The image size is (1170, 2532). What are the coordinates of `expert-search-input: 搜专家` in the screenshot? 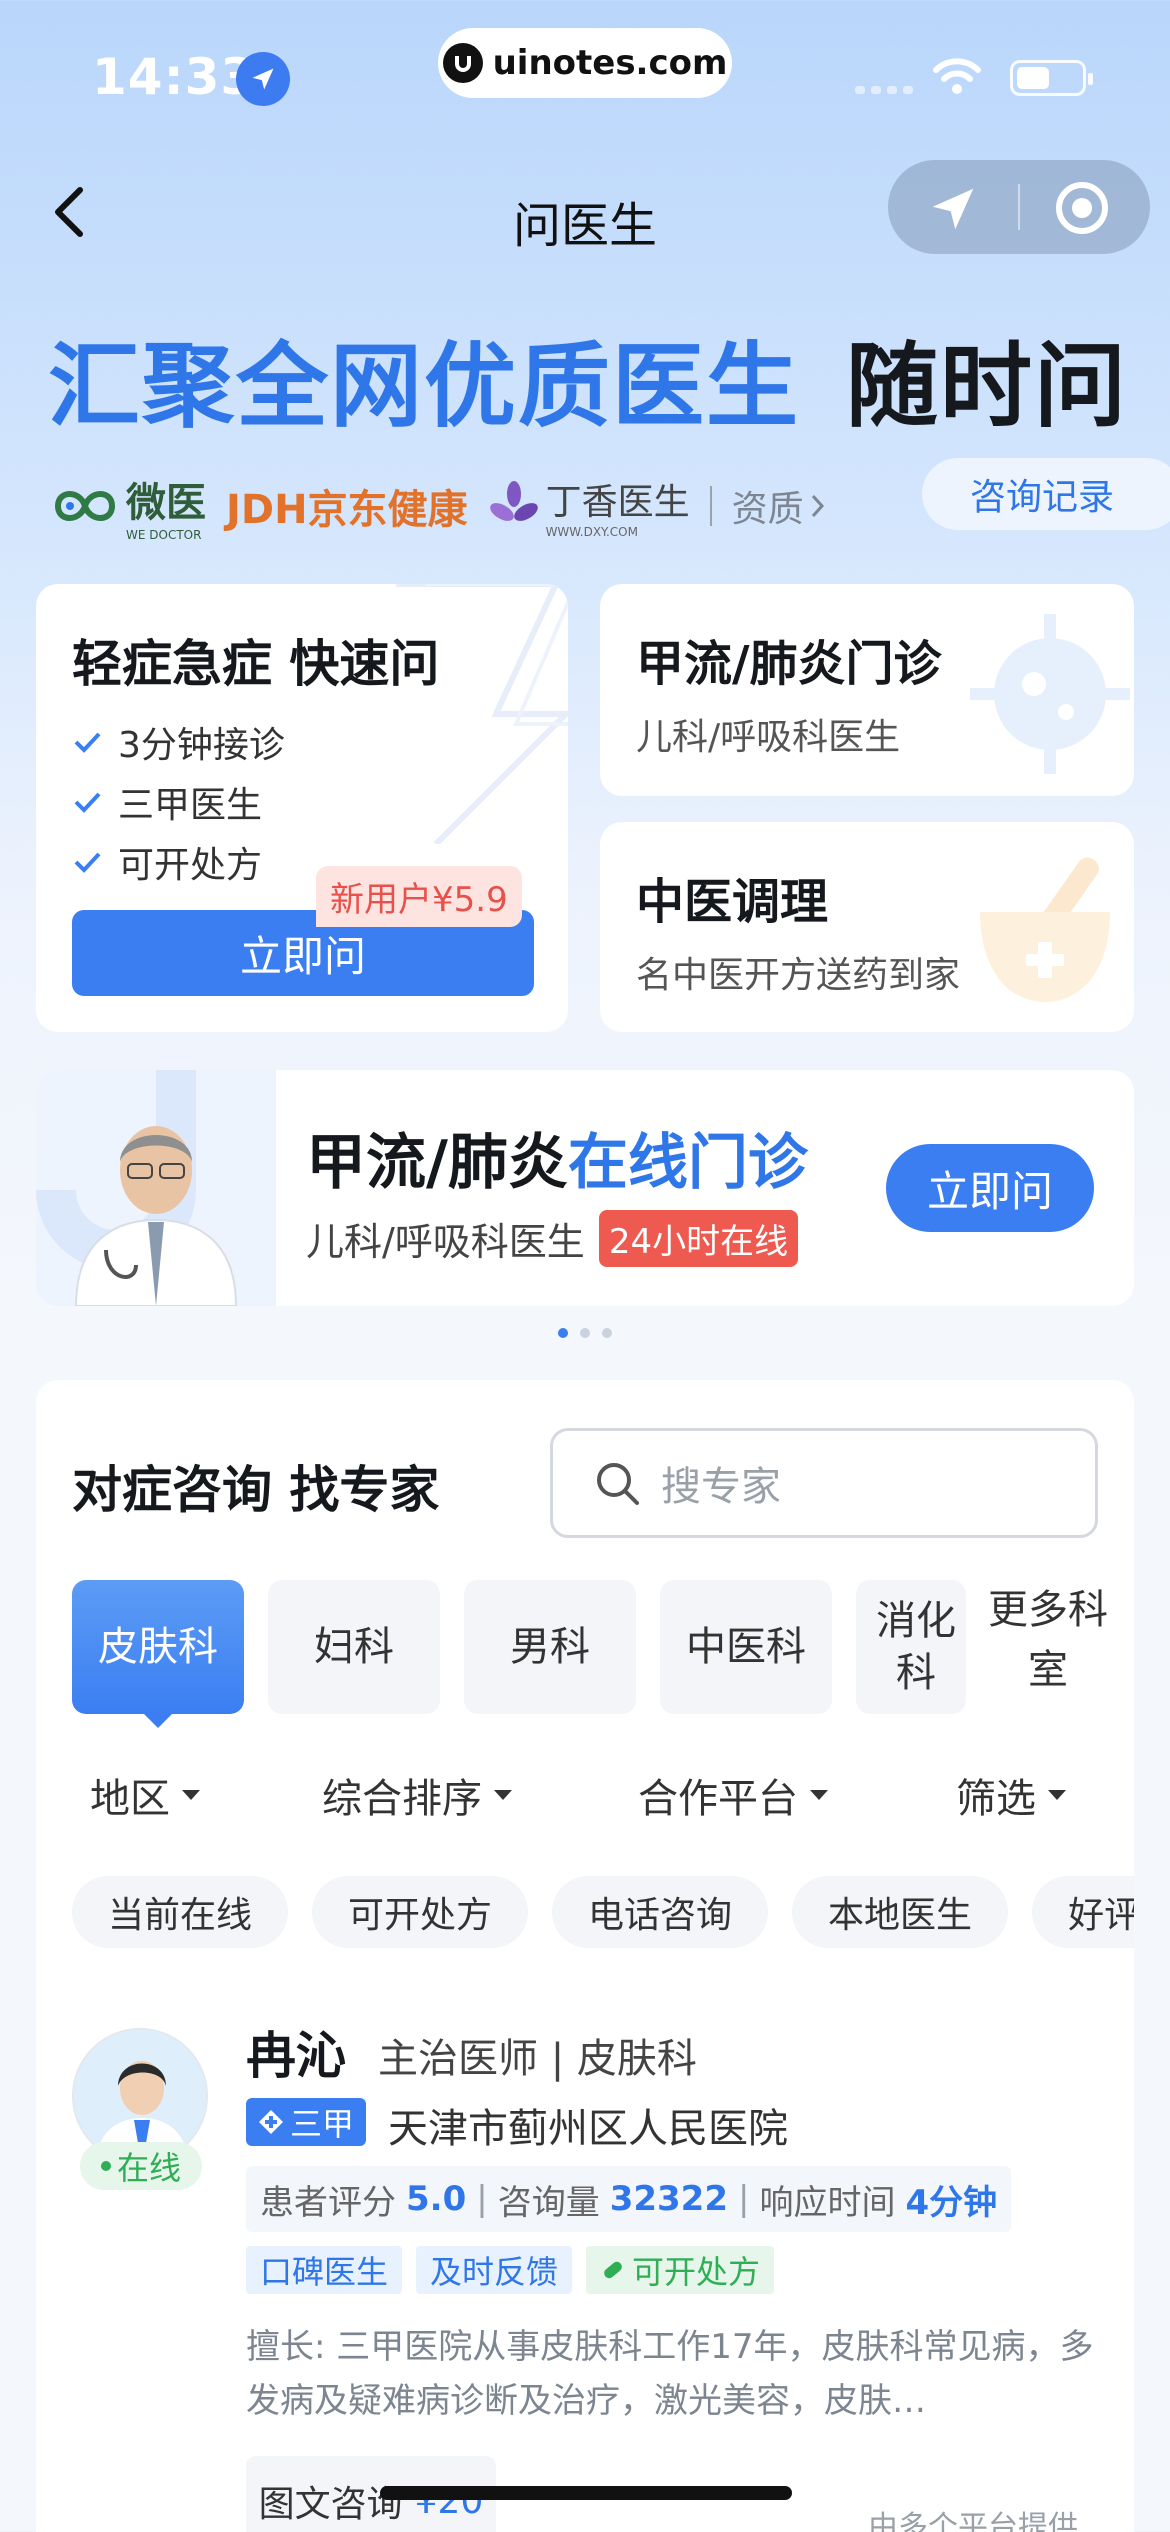 It's located at (824, 1483).